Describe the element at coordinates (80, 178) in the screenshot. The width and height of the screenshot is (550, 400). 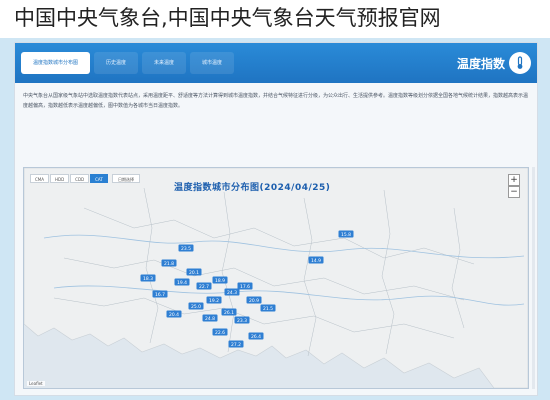
I see `layer-cdd-button: CDD` at that location.